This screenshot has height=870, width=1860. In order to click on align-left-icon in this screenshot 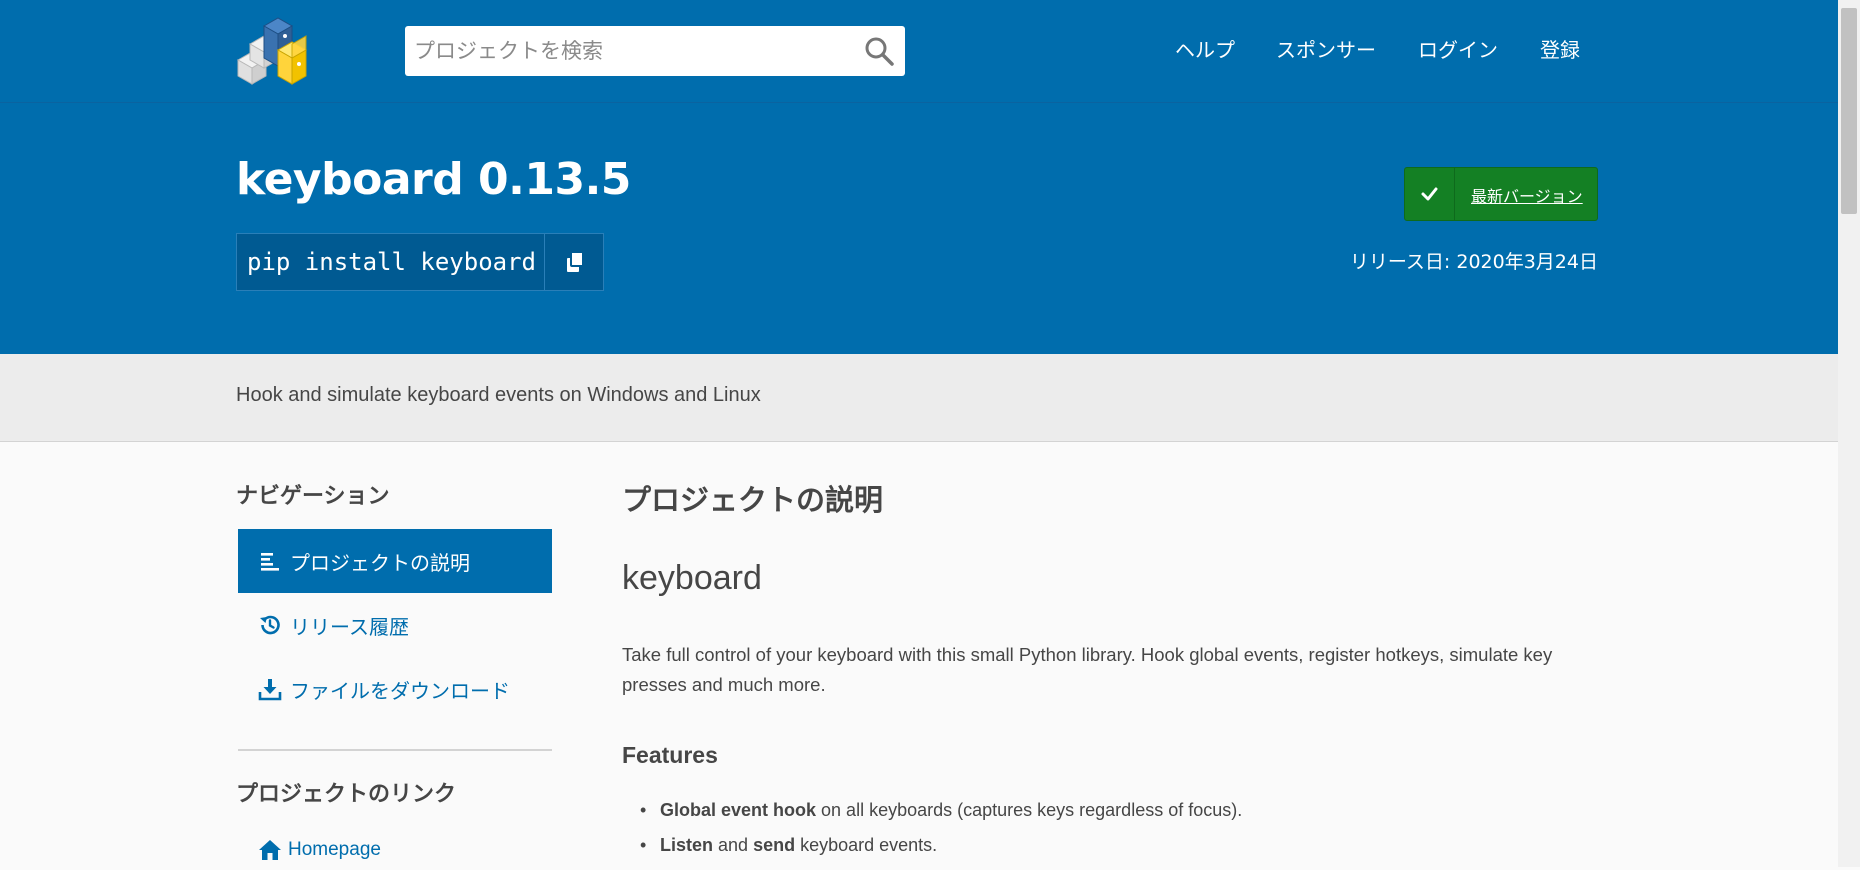, I will do `click(270, 562)`.